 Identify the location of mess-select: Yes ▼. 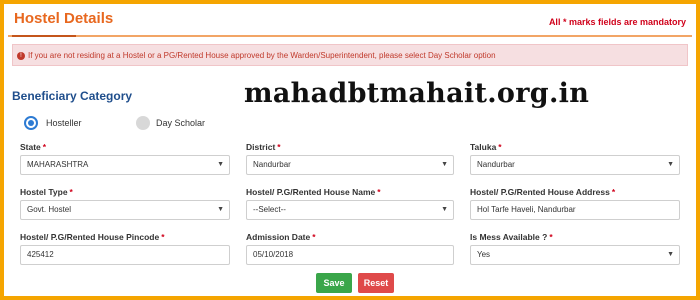
(575, 255).